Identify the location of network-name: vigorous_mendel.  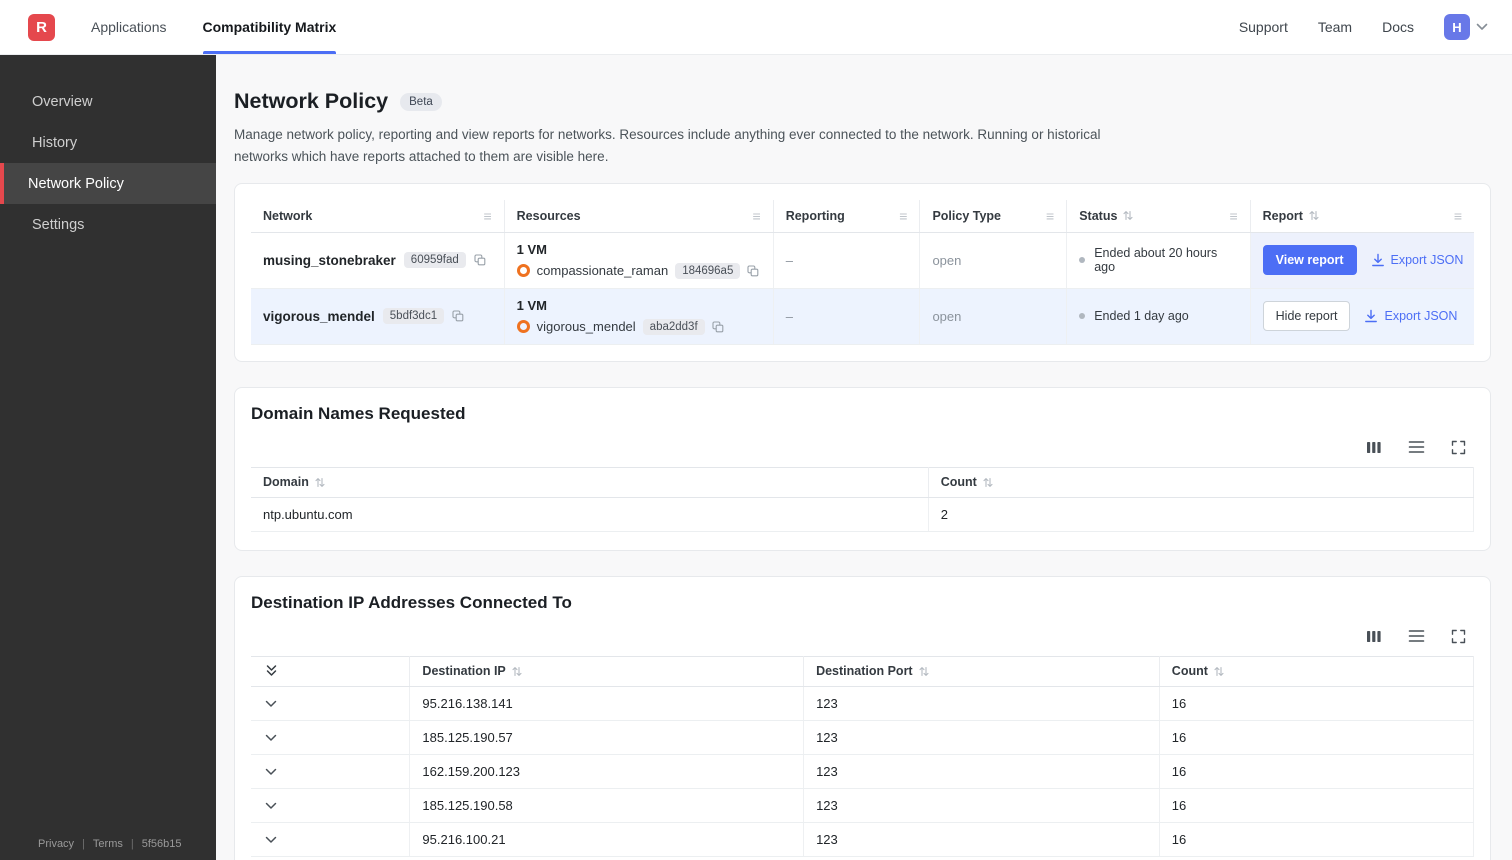
(319, 316).